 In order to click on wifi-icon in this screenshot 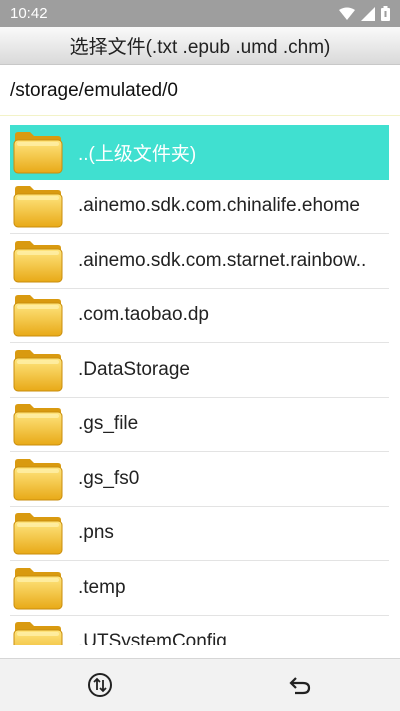, I will do `click(347, 13)`.